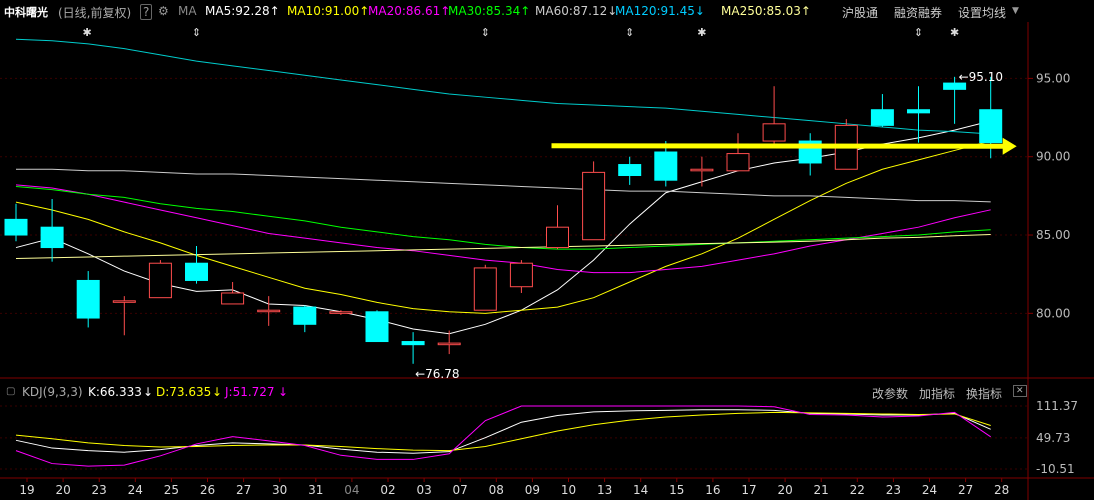 Image resolution: width=1094 pixels, height=500 pixels. I want to click on x-tick-label: 02, so click(387, 490).